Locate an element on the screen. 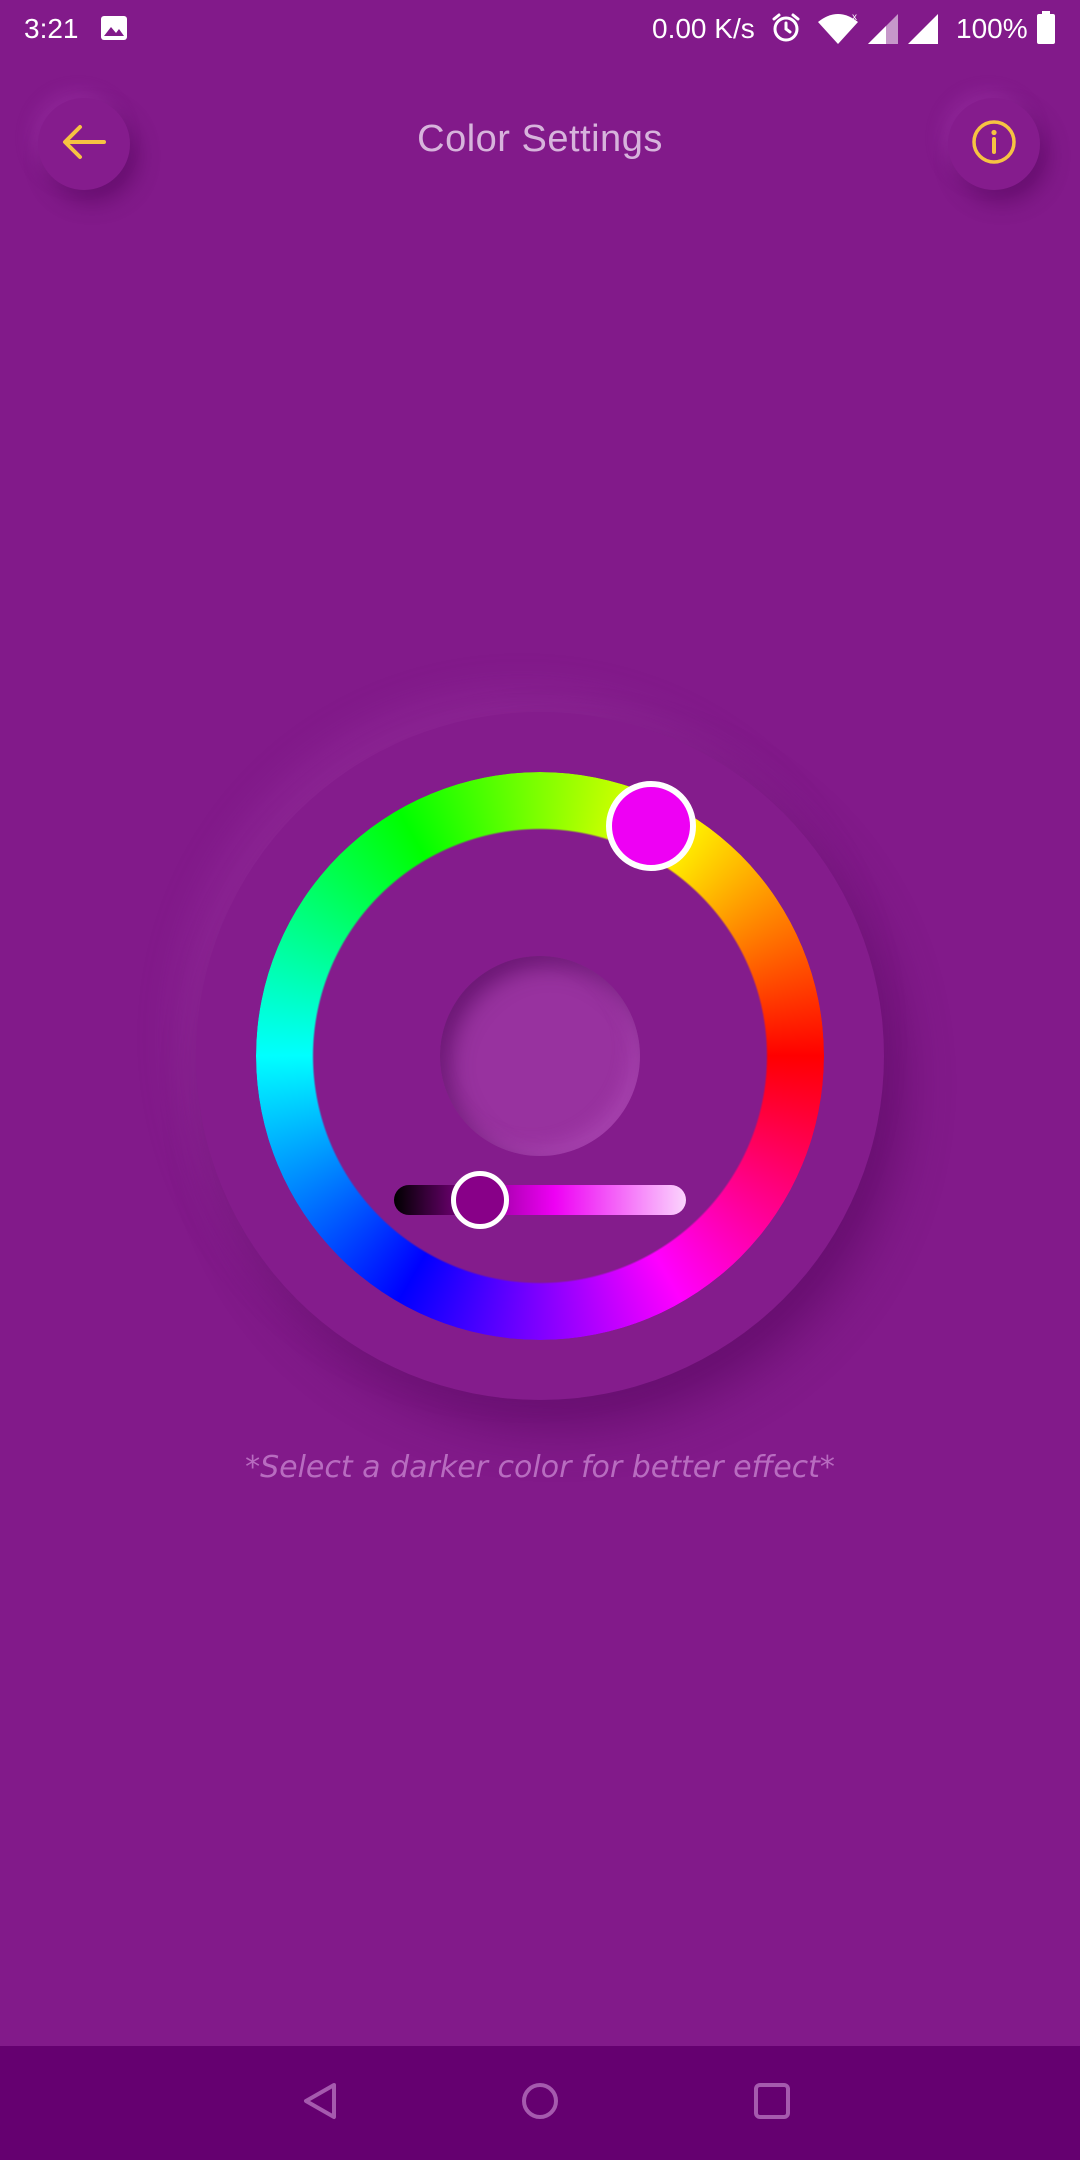 This screenshot has width=1080, height=2160. gallery-icon is located at coordinates (114, 31).